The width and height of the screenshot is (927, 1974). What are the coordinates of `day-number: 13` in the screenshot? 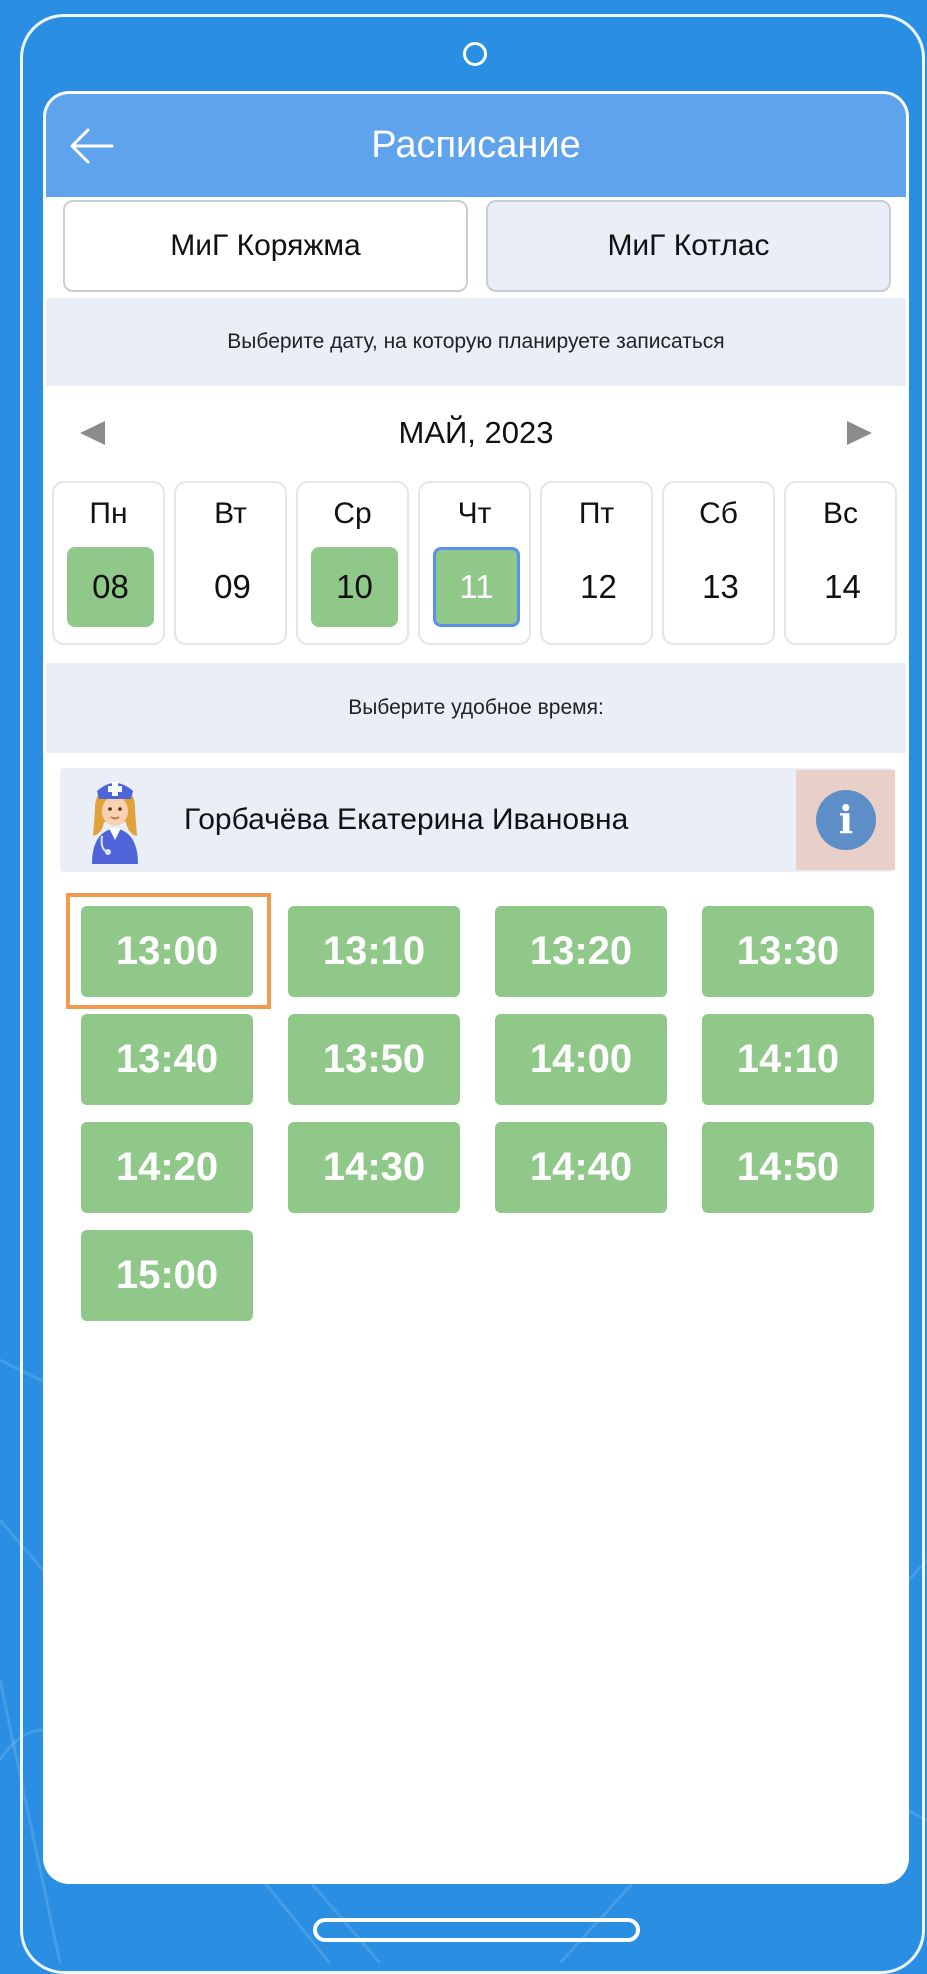 It's located at (720, 586).